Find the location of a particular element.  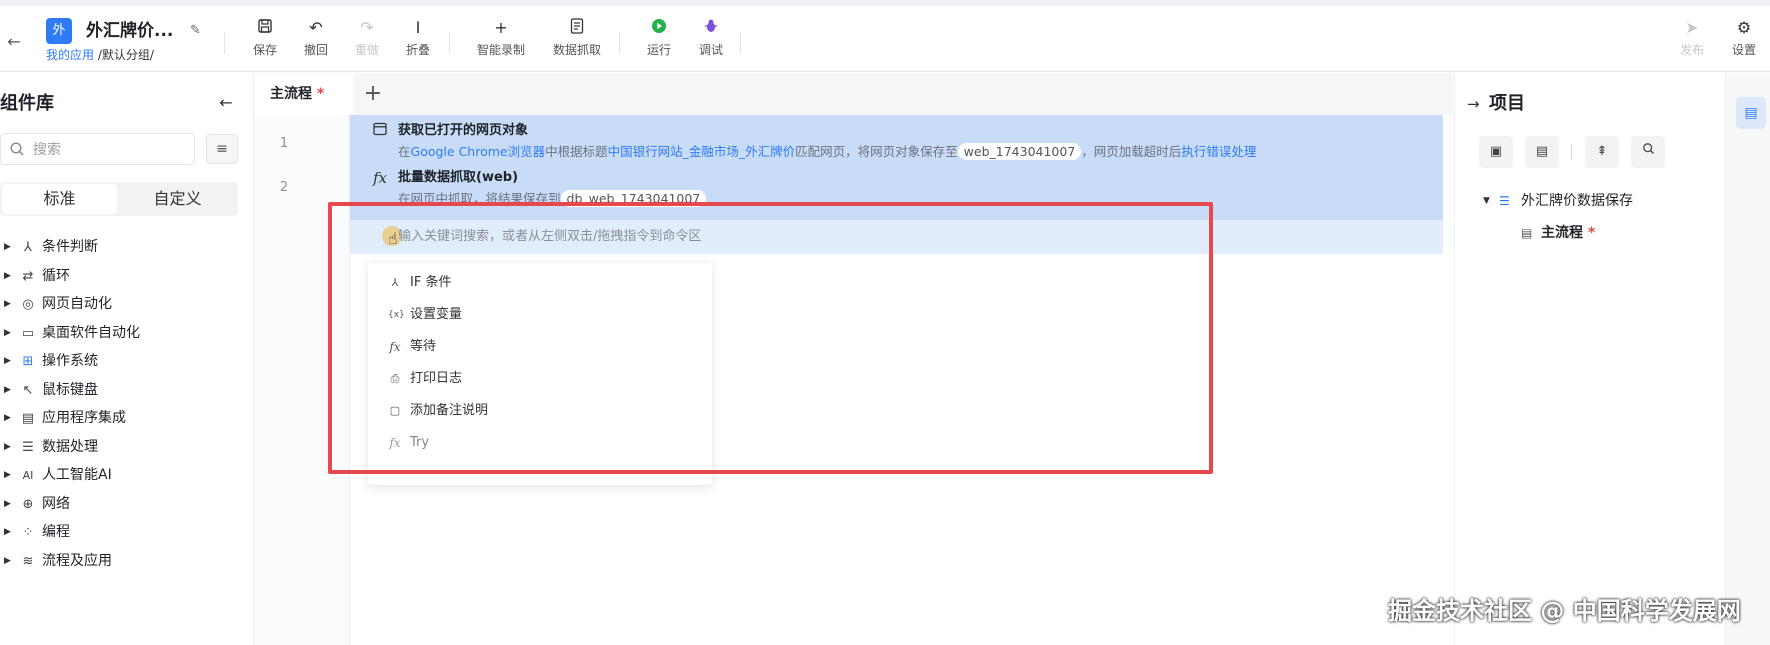

search-icon is located at coordinates (1648, 151).